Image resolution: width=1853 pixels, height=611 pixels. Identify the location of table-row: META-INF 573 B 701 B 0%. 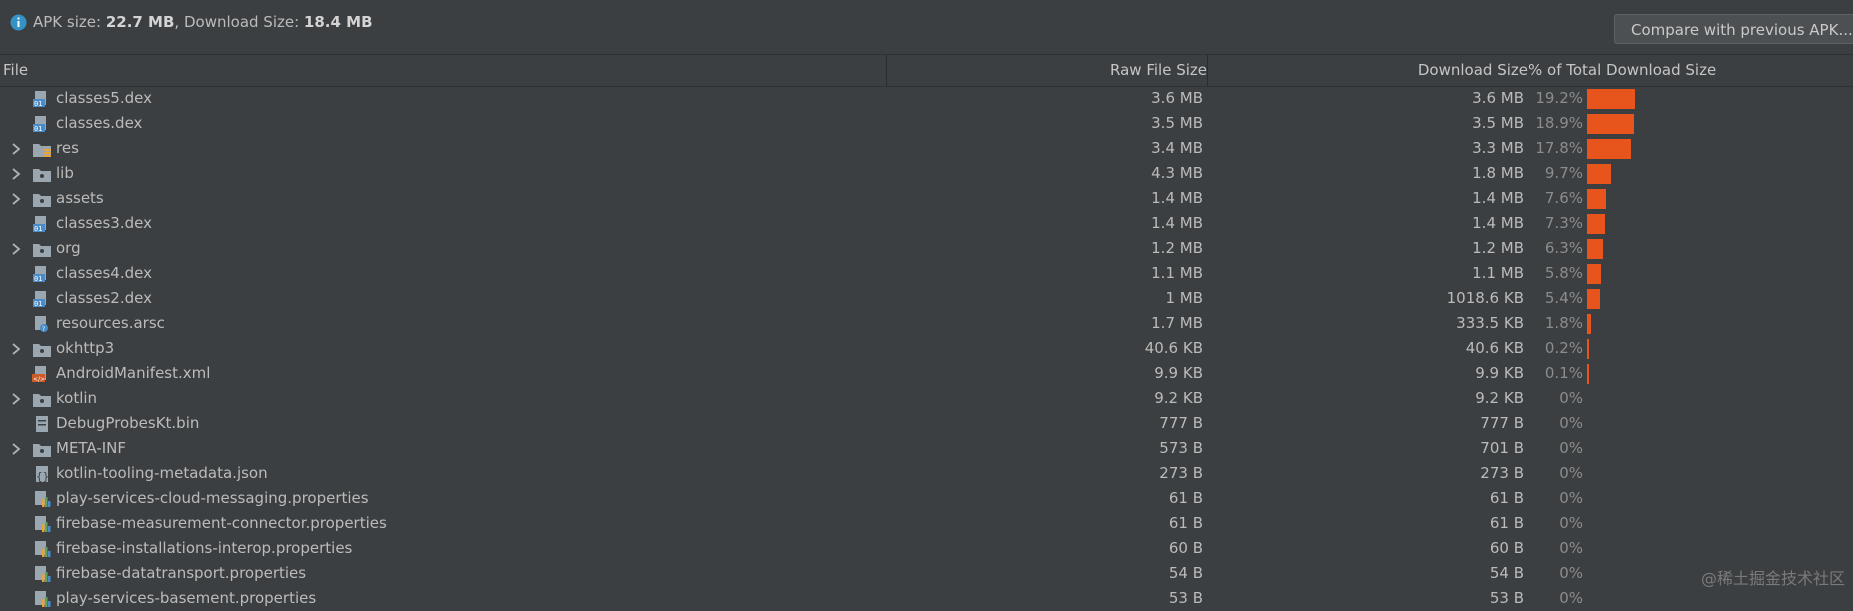
(926, 448).